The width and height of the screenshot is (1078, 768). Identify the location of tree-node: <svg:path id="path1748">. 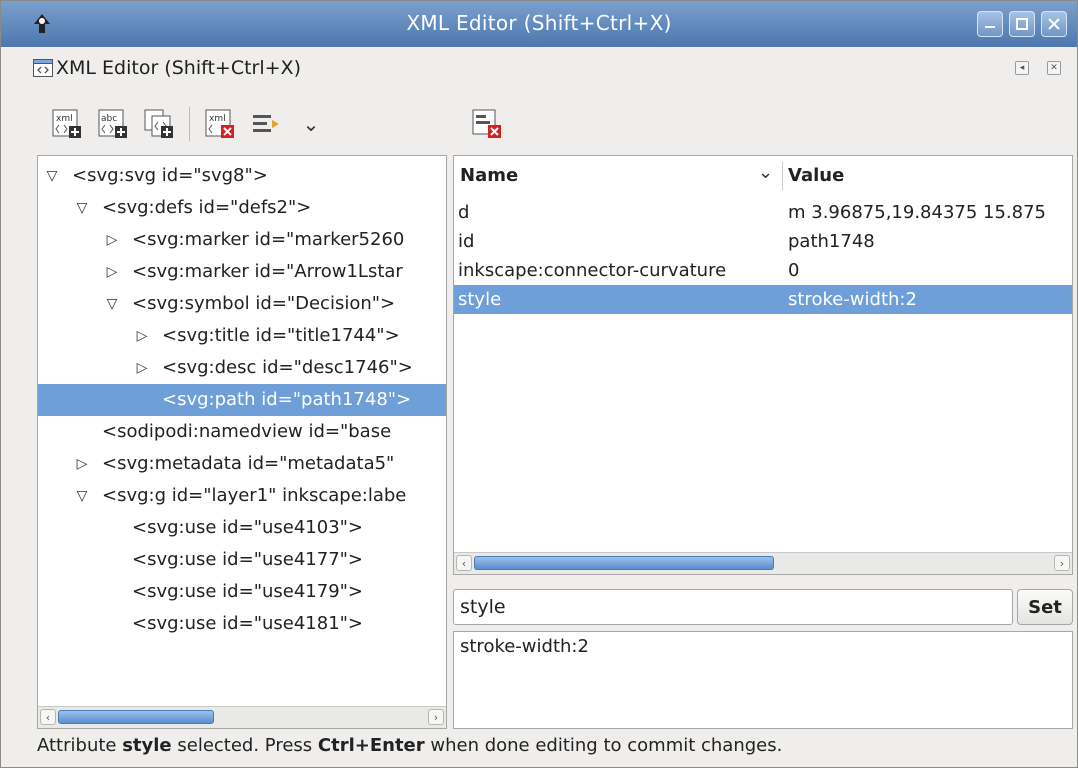
(242, 400).